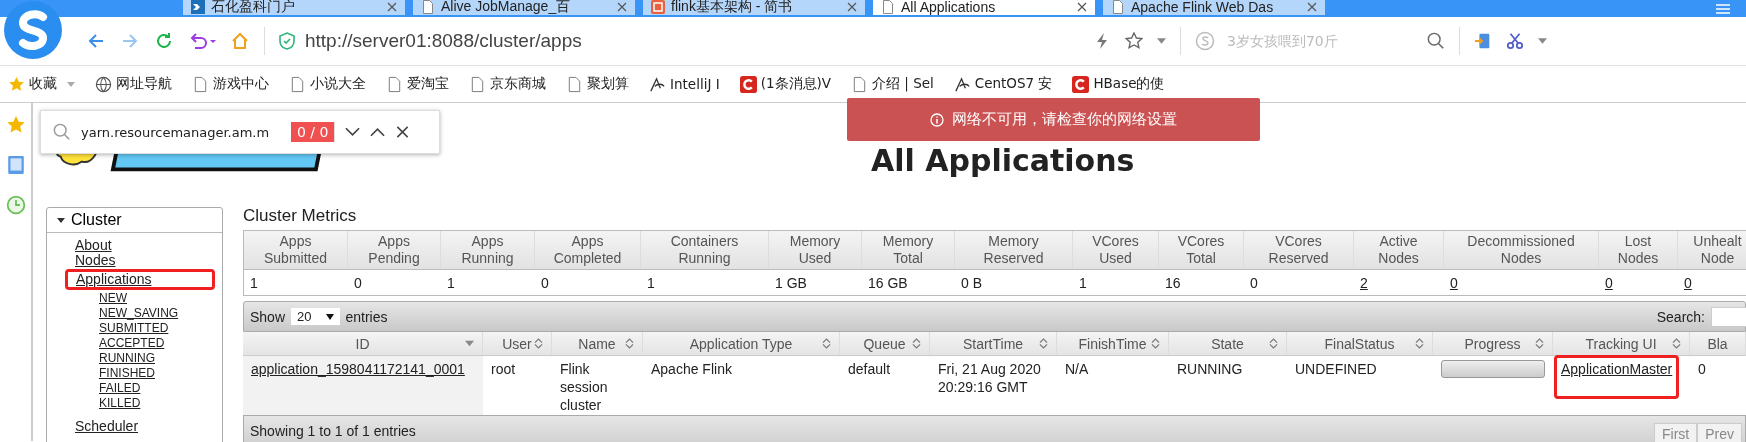 The width and height of the screenshot is (1746, 442). What do you see at coordinates (127, 358) in the screenshot?
I see `nav-link: RUNNING` at bounding box center [127, 358].